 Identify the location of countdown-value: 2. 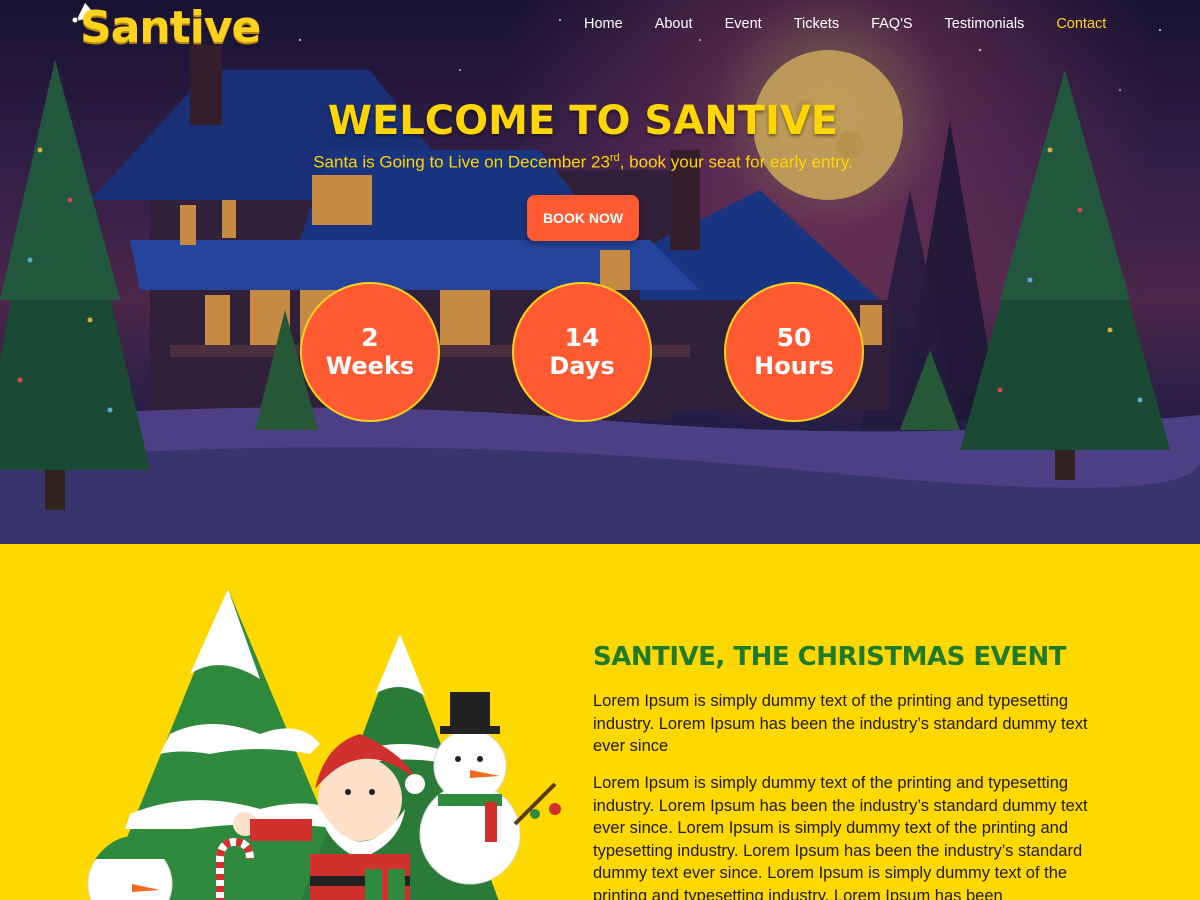
(370, 337).